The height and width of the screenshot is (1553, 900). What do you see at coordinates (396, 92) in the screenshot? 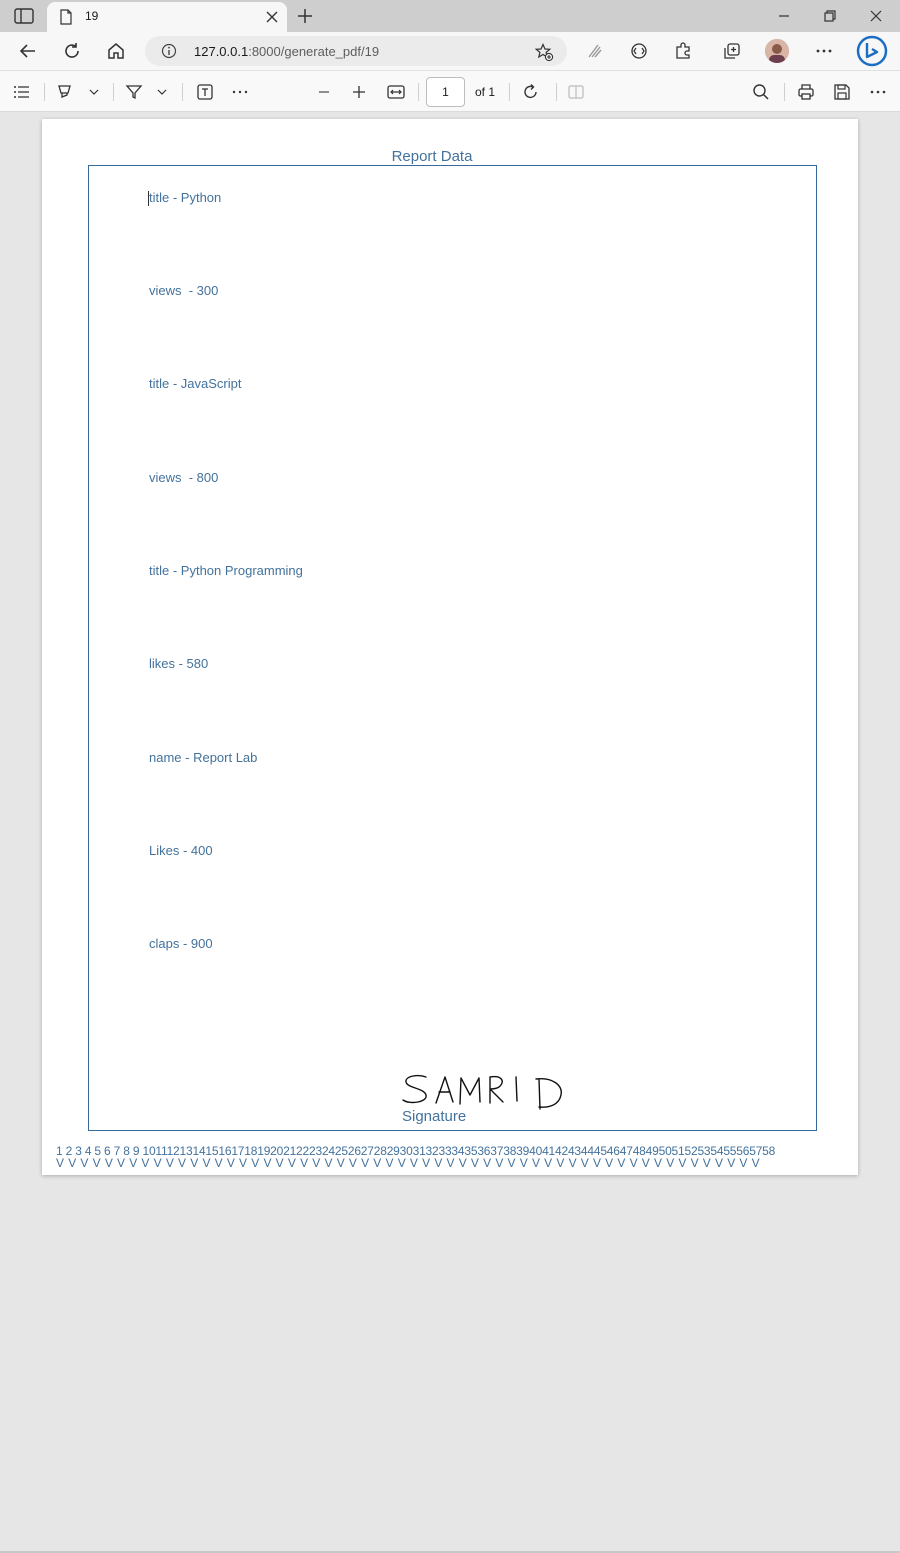
I see `fit-to-width-icon` at bounding box center [396, 92].